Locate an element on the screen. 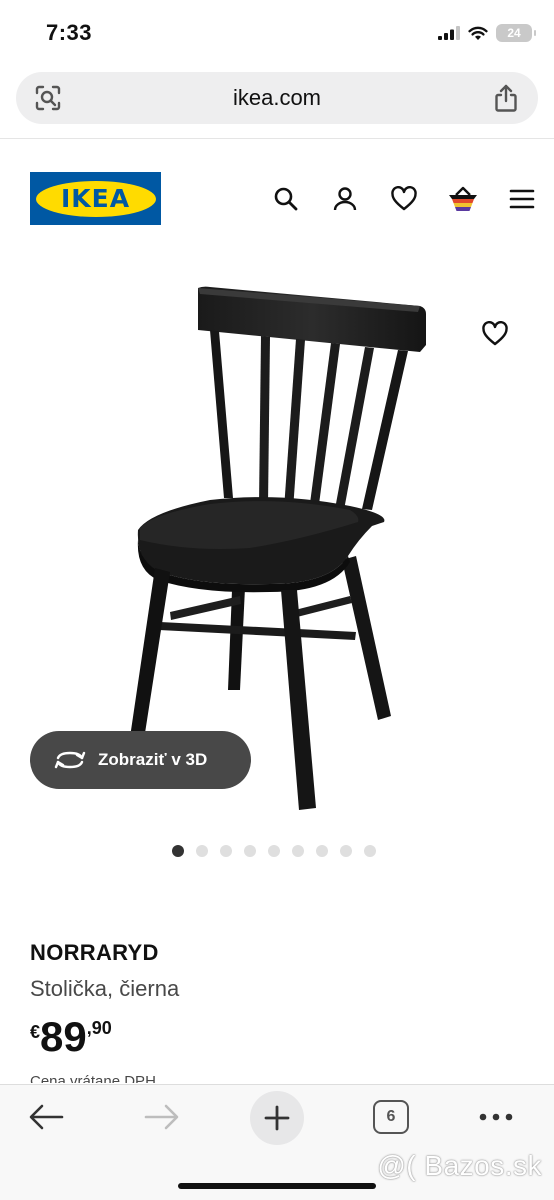  url-text: ikea.com is located at coordinates (277, 98).